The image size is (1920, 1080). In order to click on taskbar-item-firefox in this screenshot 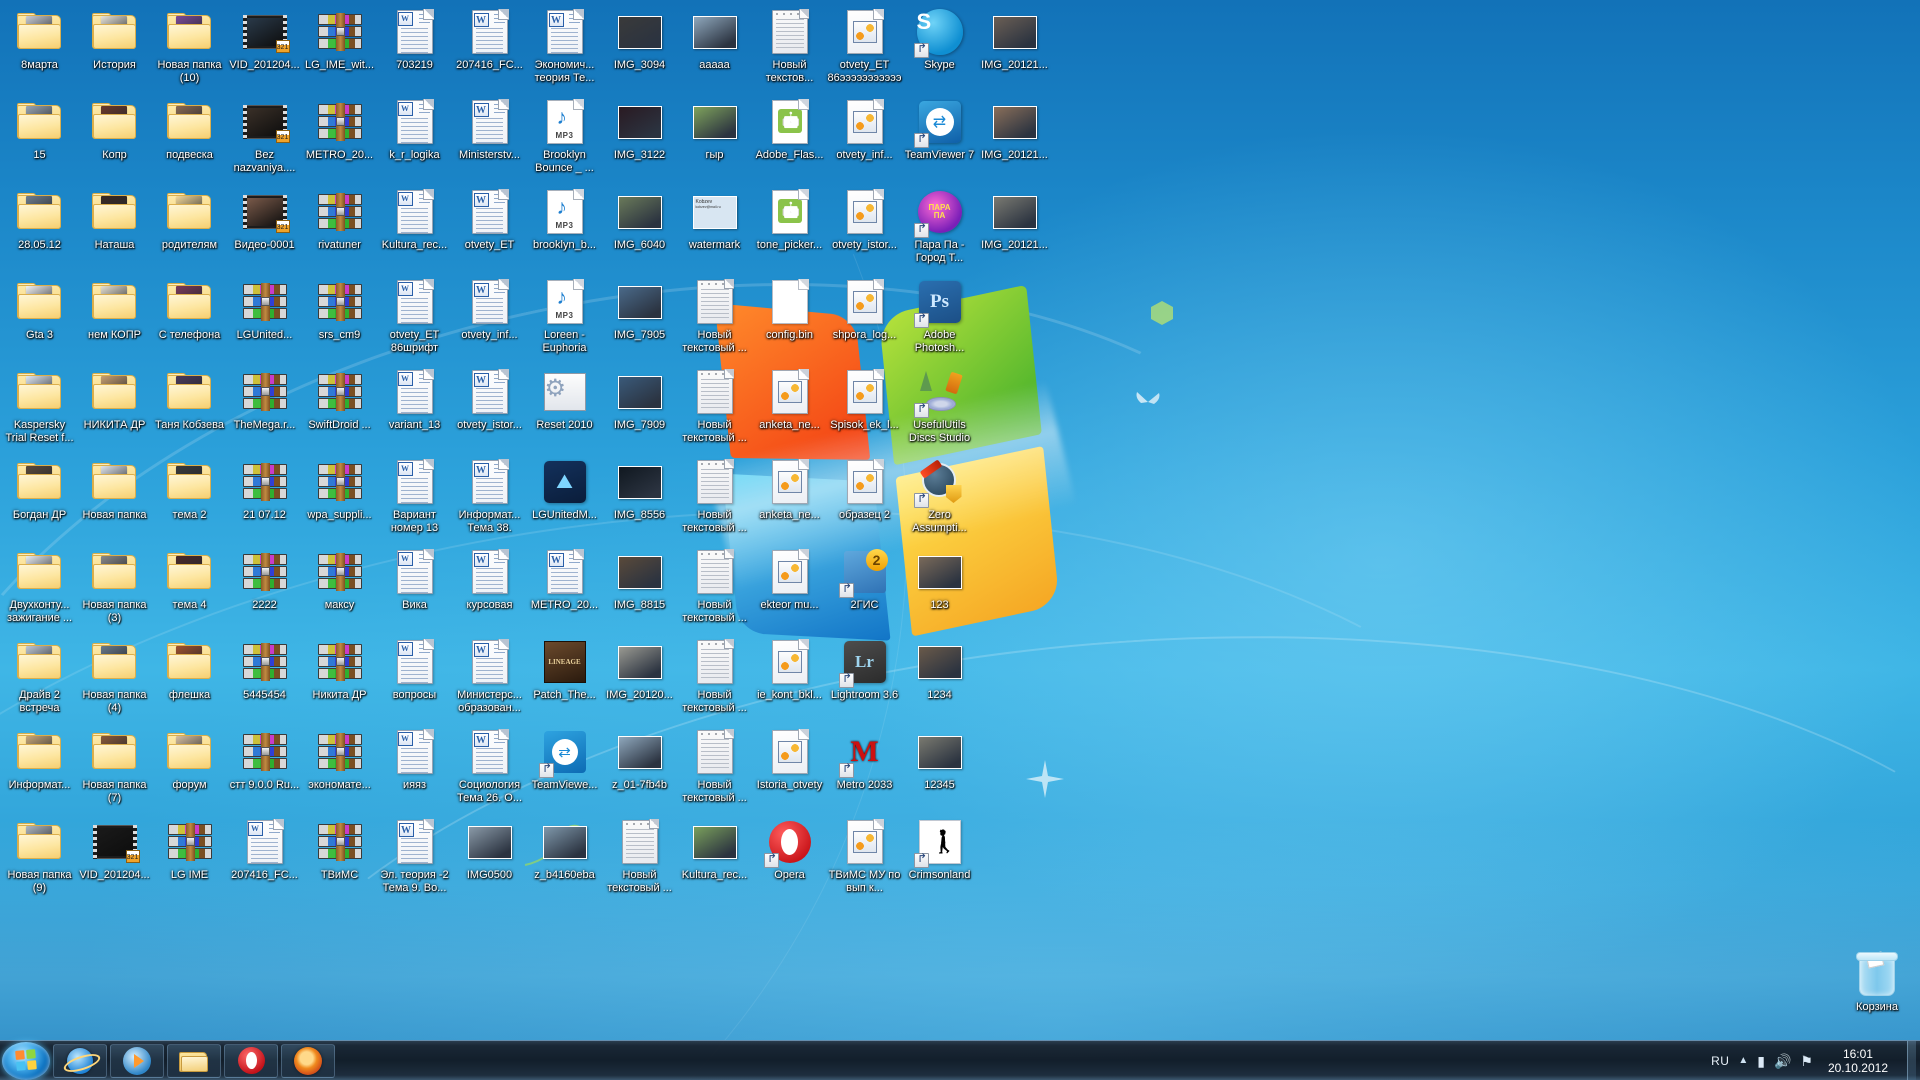, I will do `click(308, 1060)`.